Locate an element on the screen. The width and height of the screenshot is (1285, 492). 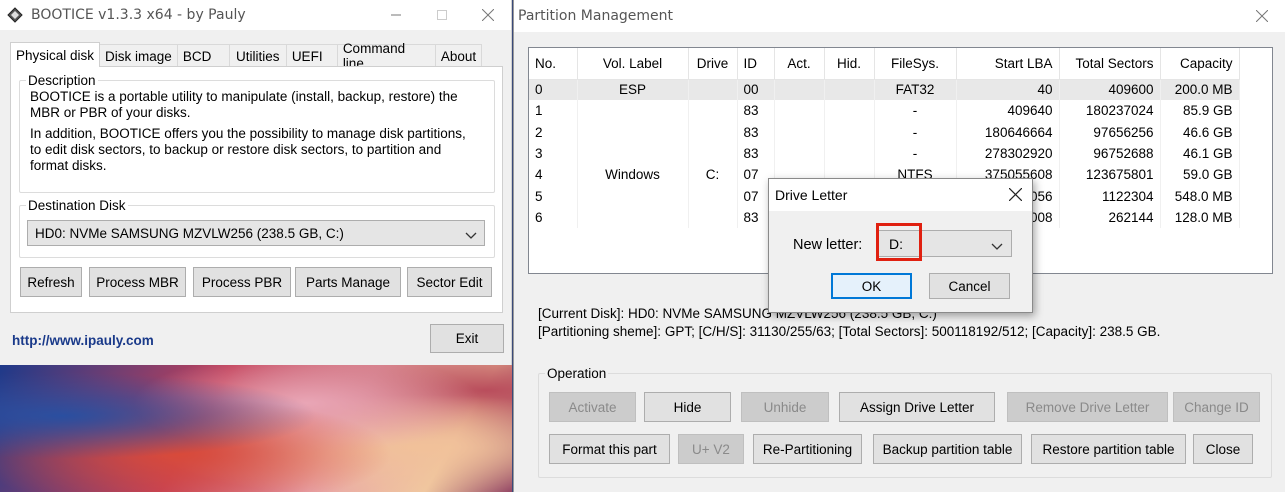
cell-no: 0 is located at coordinates (553, 90).